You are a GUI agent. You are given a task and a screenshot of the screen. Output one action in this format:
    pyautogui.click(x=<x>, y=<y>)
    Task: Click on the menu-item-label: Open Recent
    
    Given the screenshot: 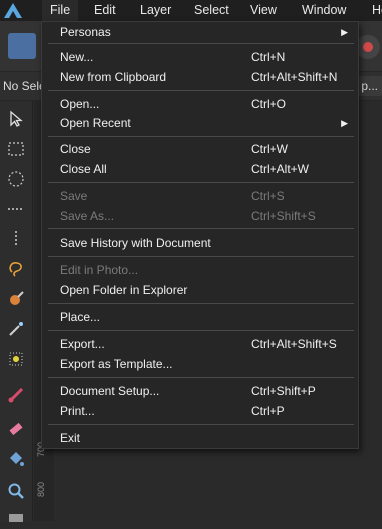 What is the action you would take?
    pyautogui.click(x=95, y=123)
    